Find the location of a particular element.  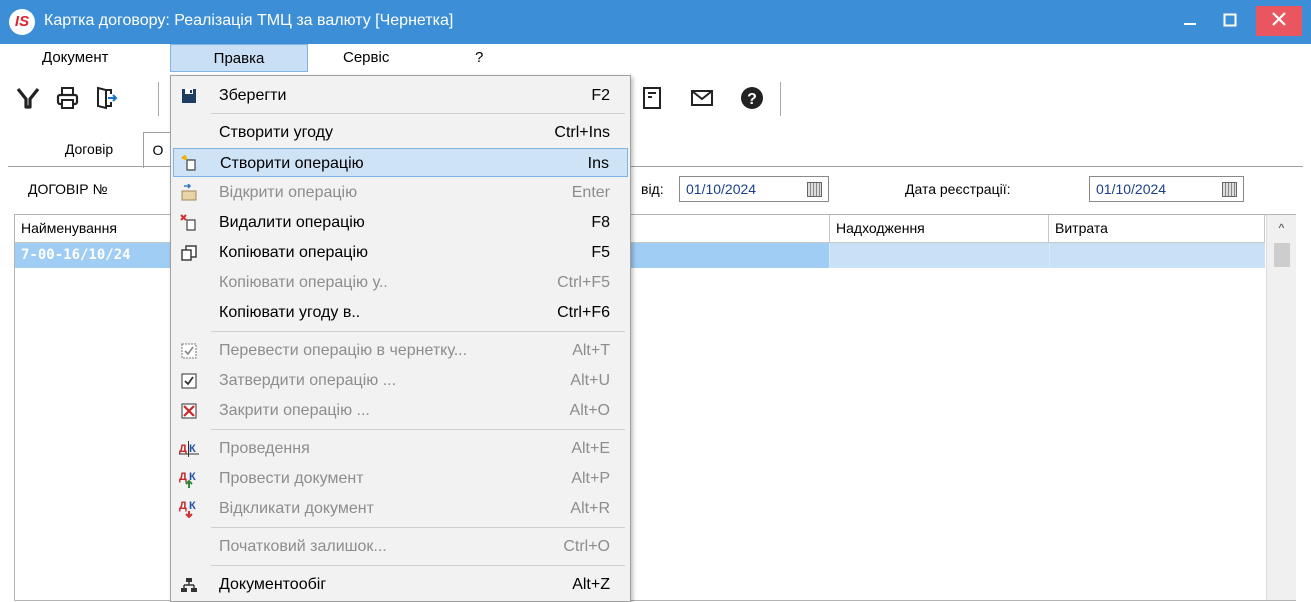

menu-service: Сервіс is located at coordinates (366, 58).